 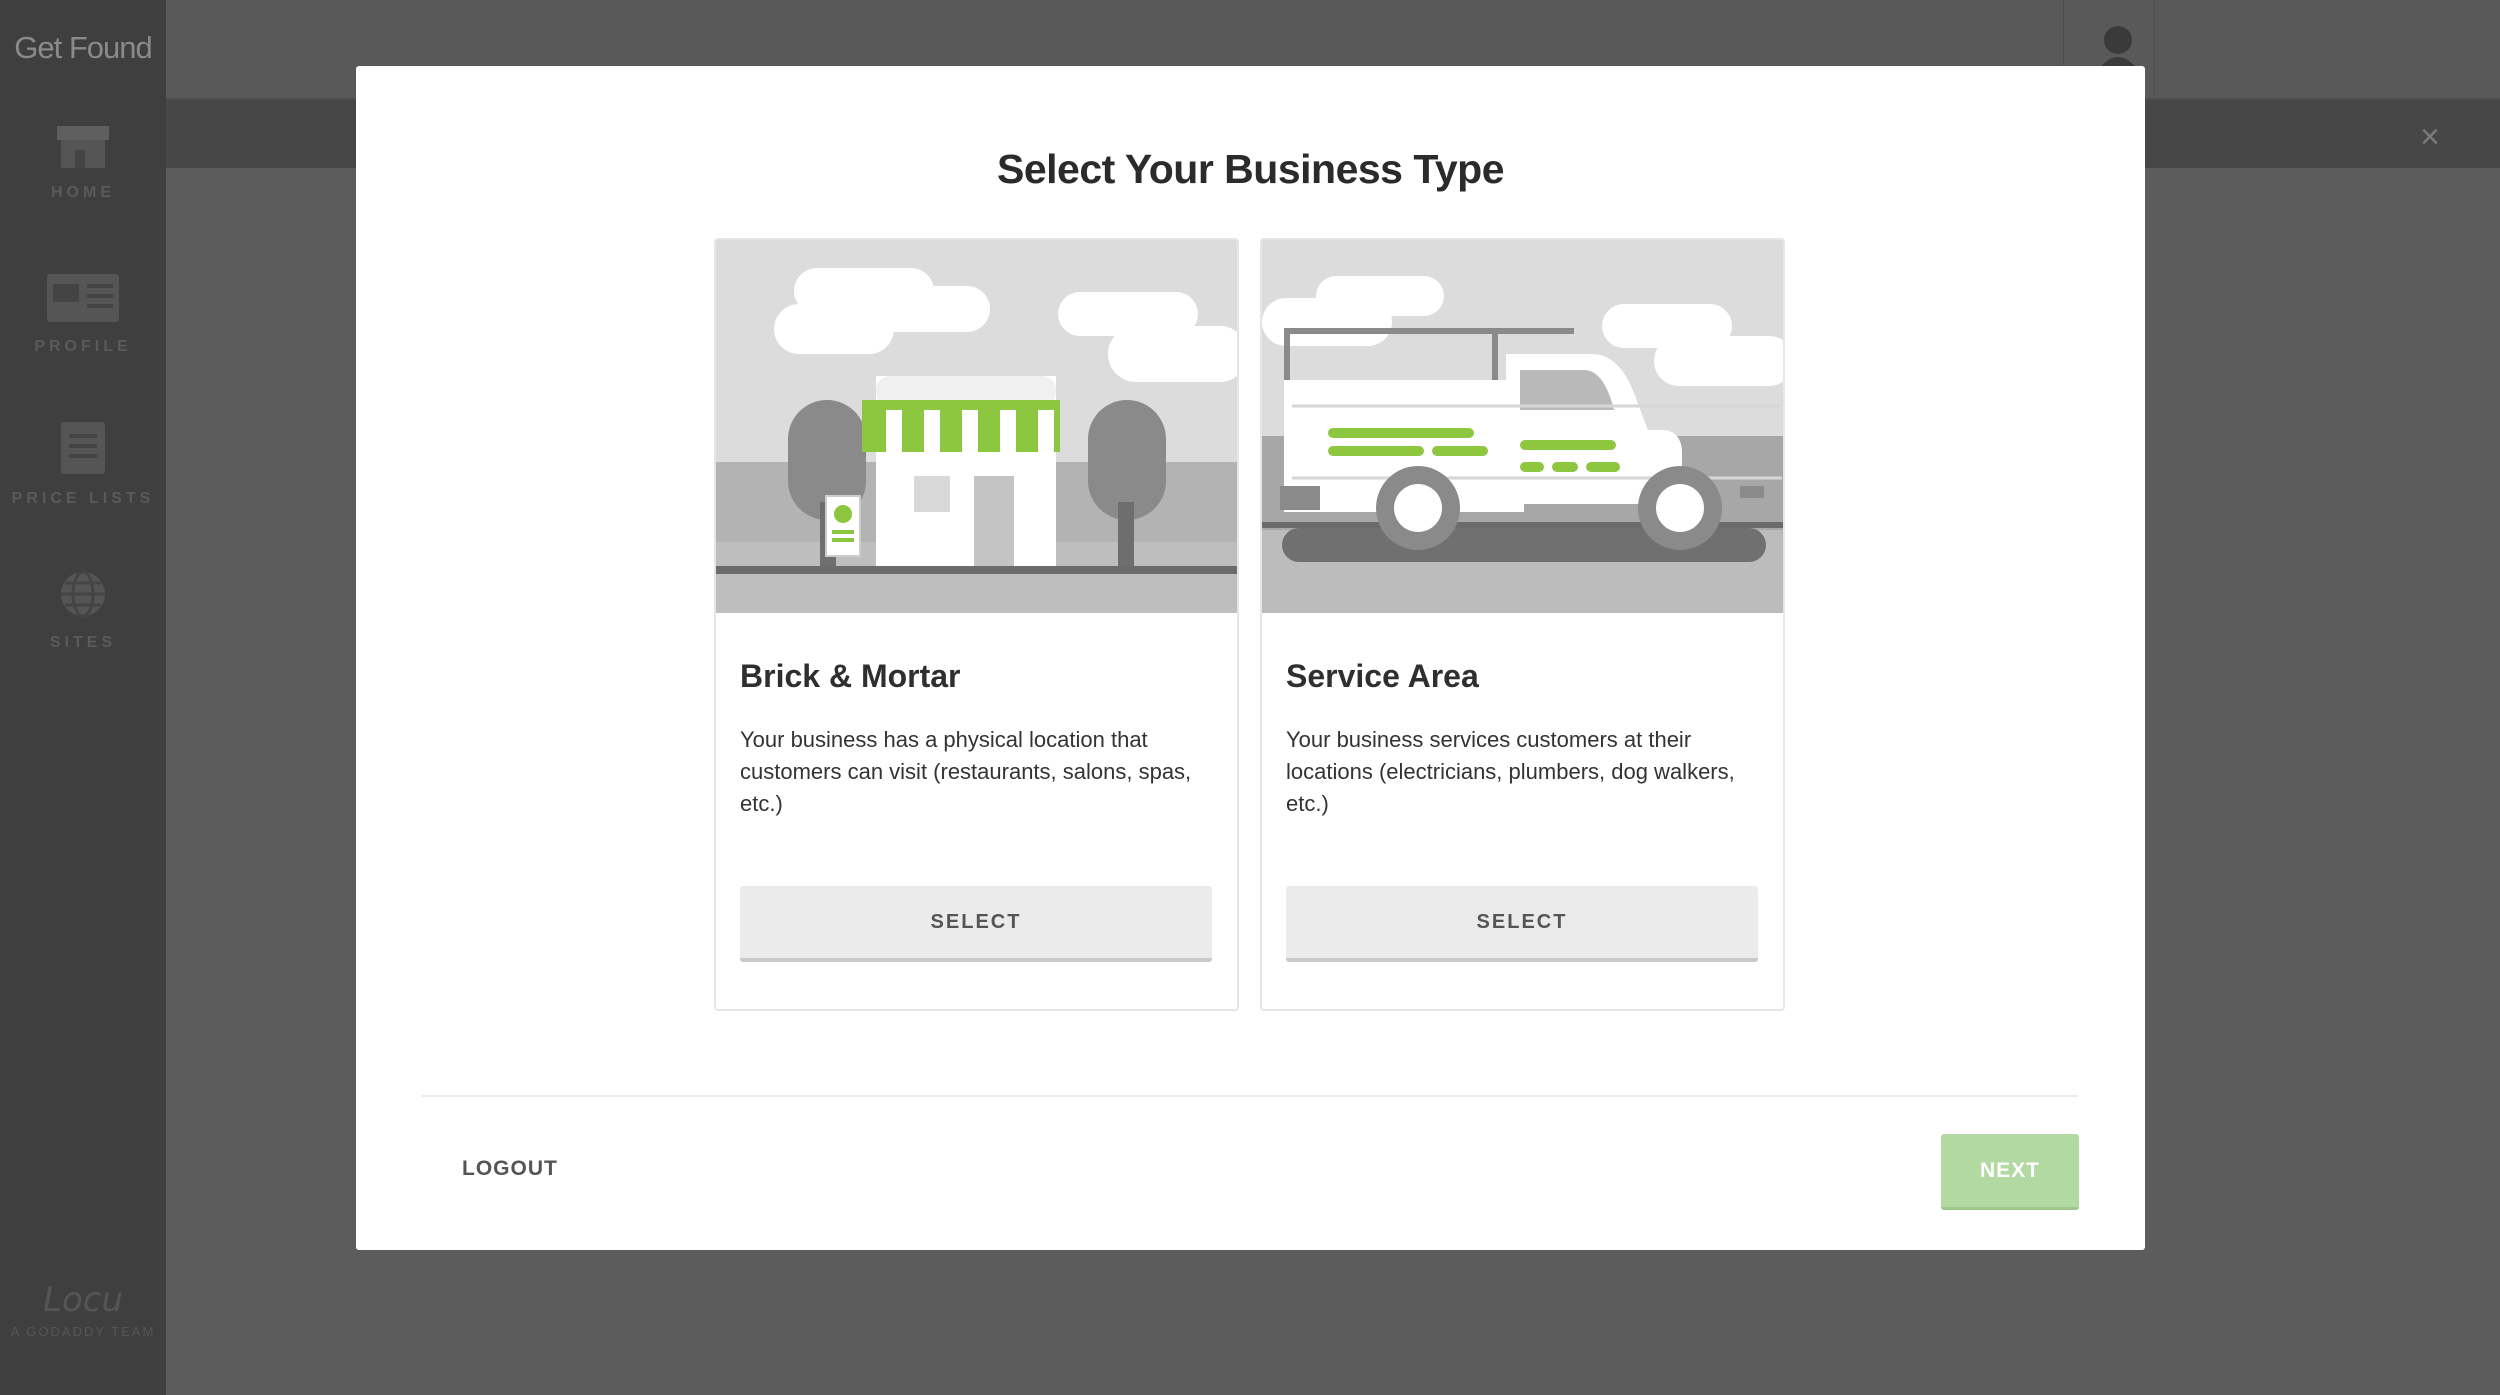 I want to click on sidebar-item-label: PROFILE, so click(x=83, y=346).